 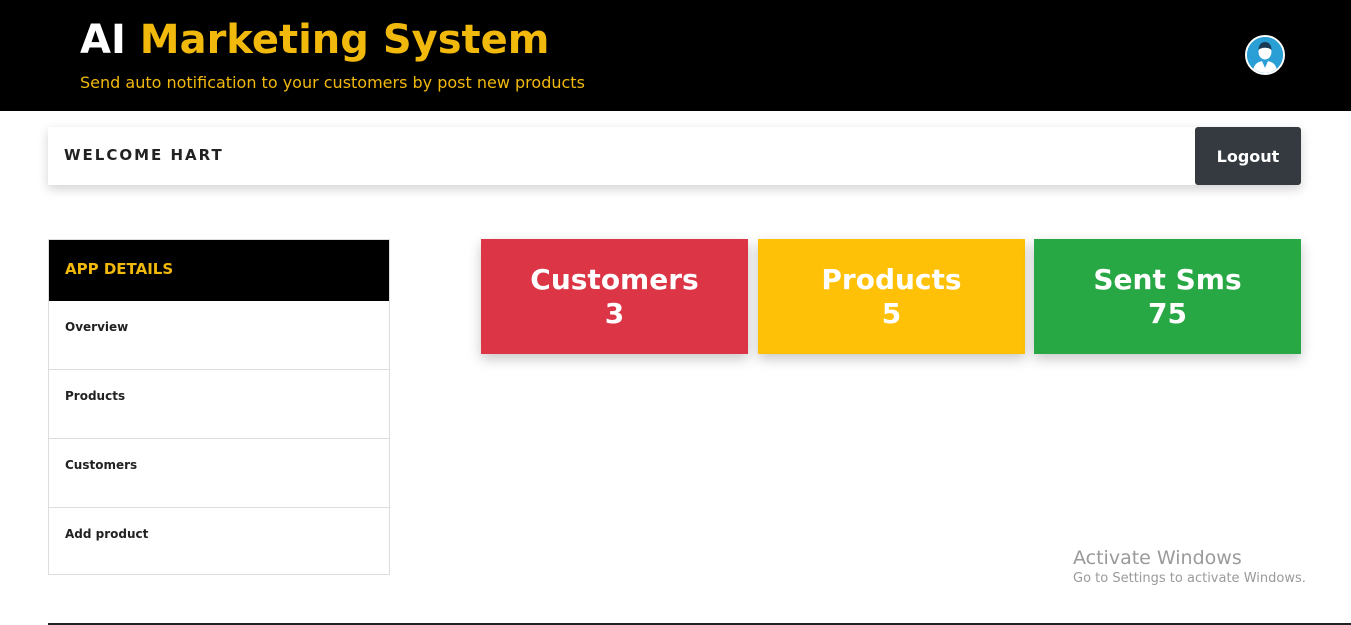 What do you see at coordinates (674, 156) in the screenshot?
I see `welcome-bar: WELCOME HART Logout` at bounding box center [674, 156].